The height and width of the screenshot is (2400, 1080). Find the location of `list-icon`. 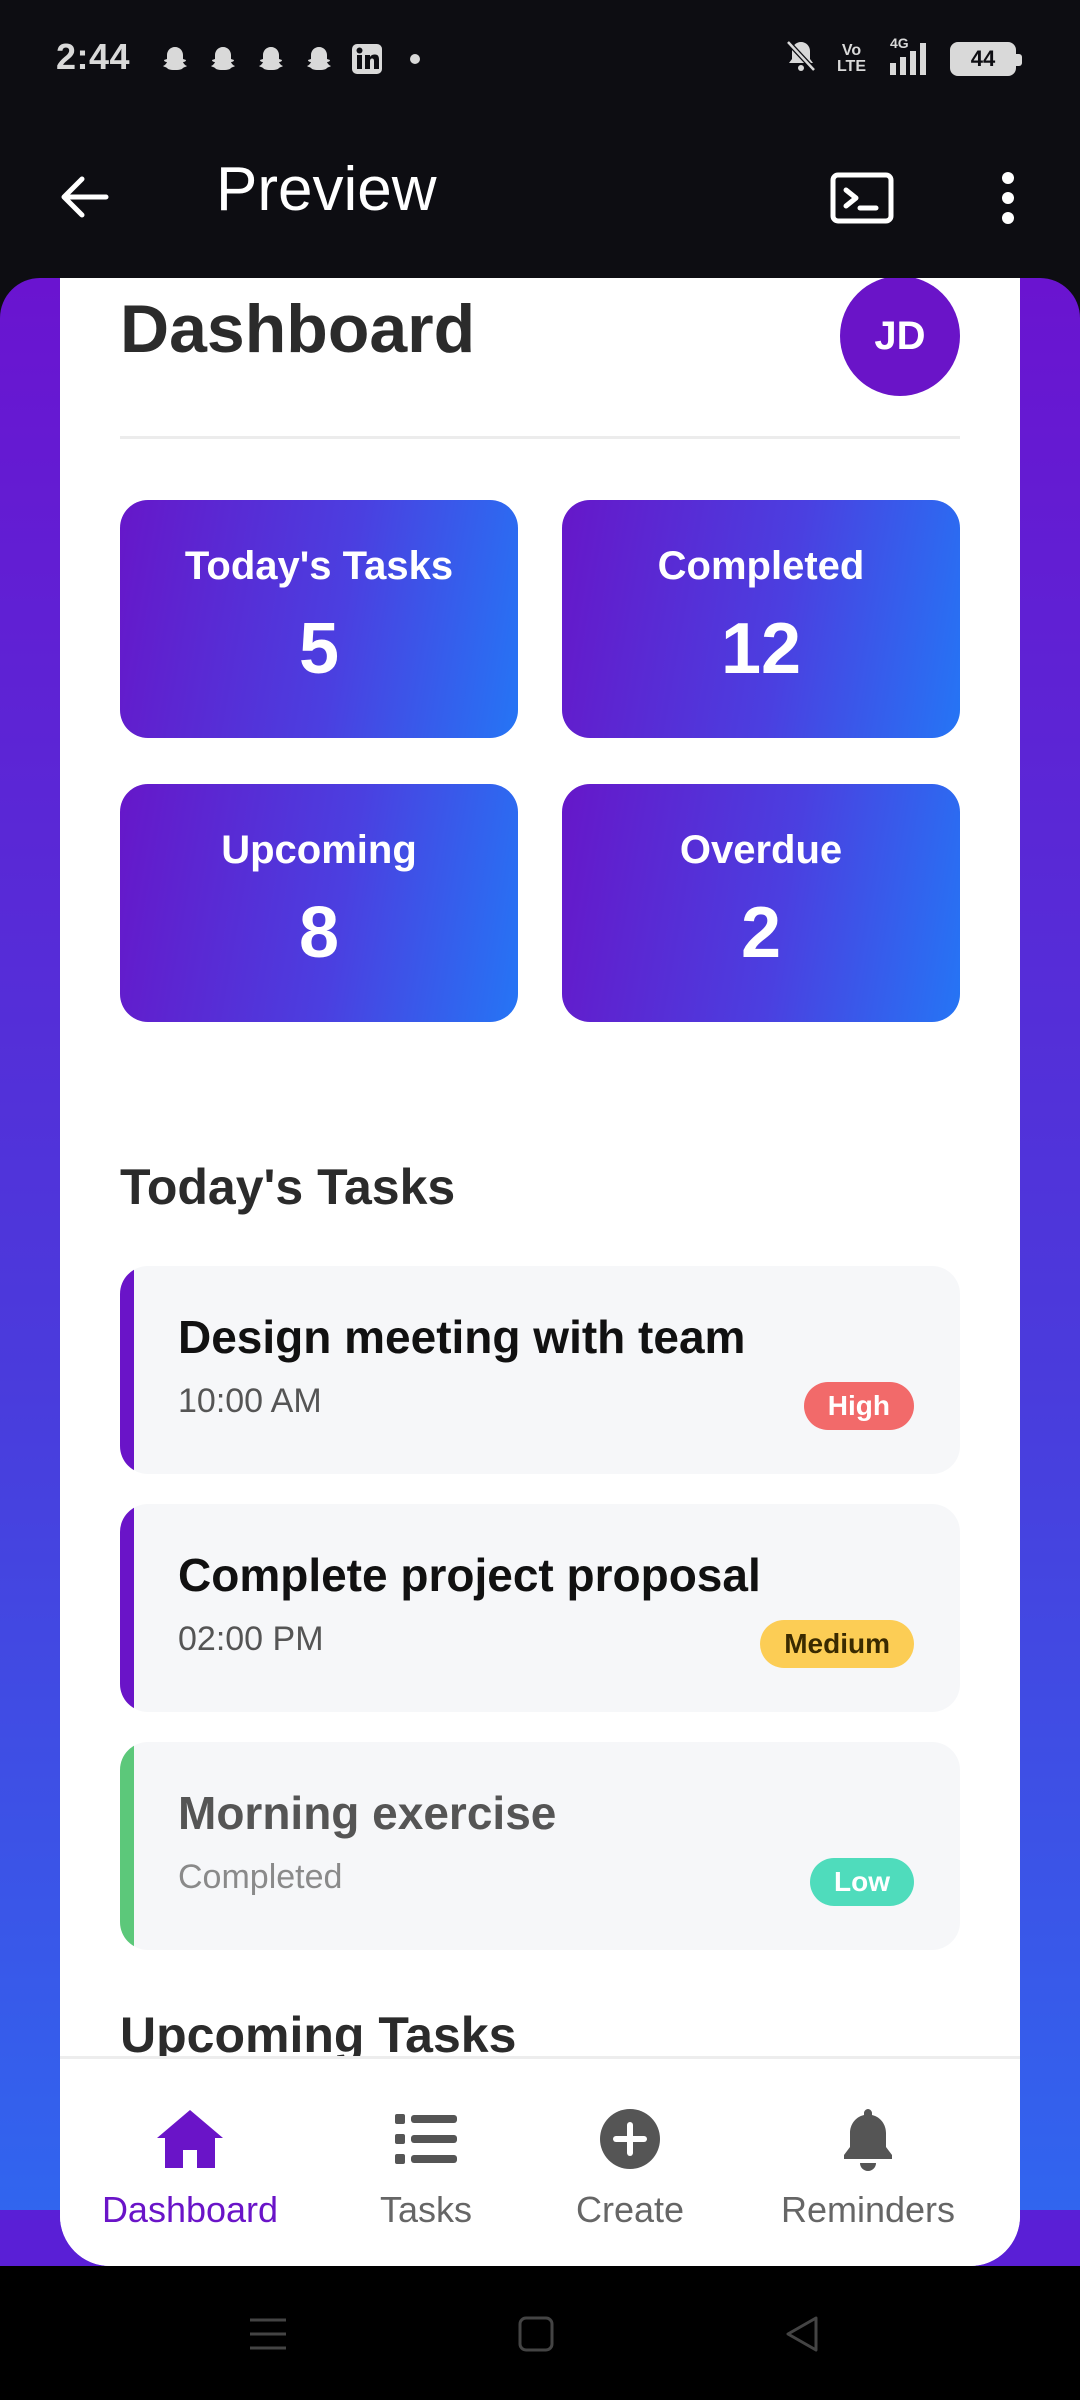

list-icon is located at coordinates (426, 2139).